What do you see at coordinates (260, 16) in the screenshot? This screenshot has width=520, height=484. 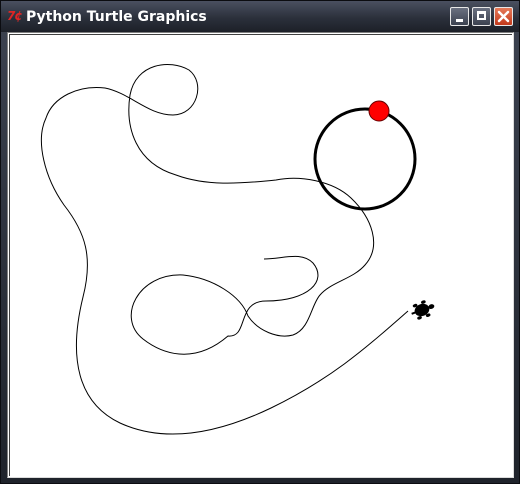 I see `title-bar: 7¢ Python Turtle Graphics` at bounding box center [260, 16].